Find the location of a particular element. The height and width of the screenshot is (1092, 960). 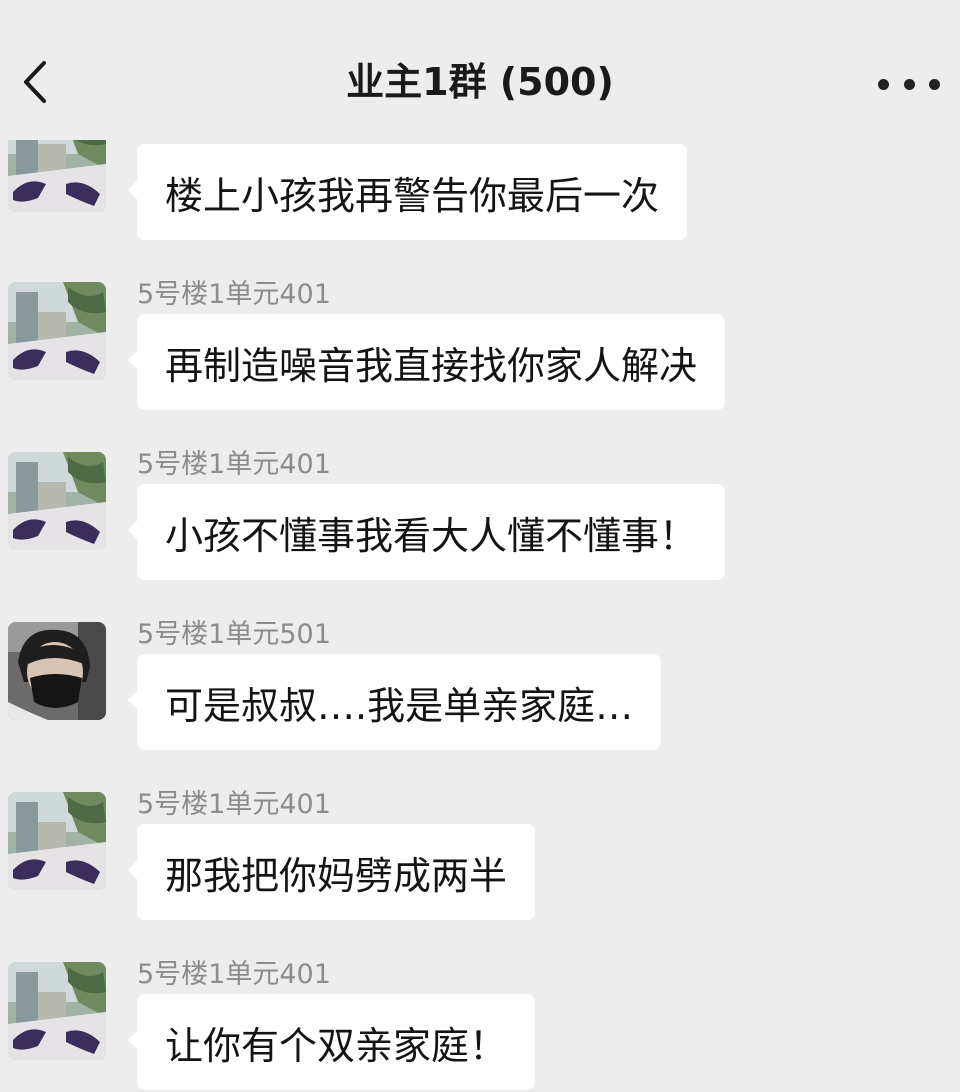

message-bubble: 小孩不懂事我看大人懂不懂事！ is located at coordinates (426, 532).